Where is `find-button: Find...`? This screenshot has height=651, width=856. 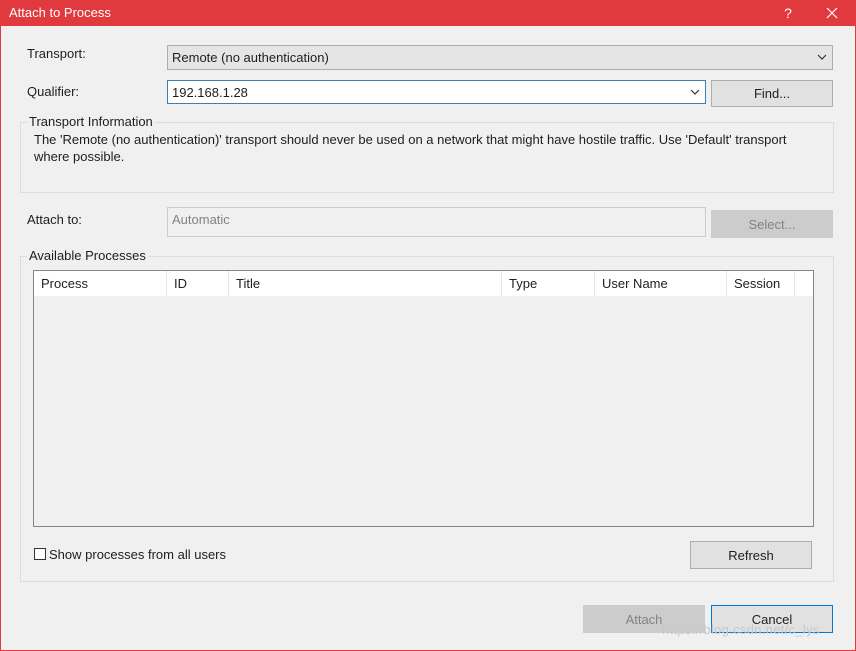 find-button: Find... is located at coordinates (772, 93).